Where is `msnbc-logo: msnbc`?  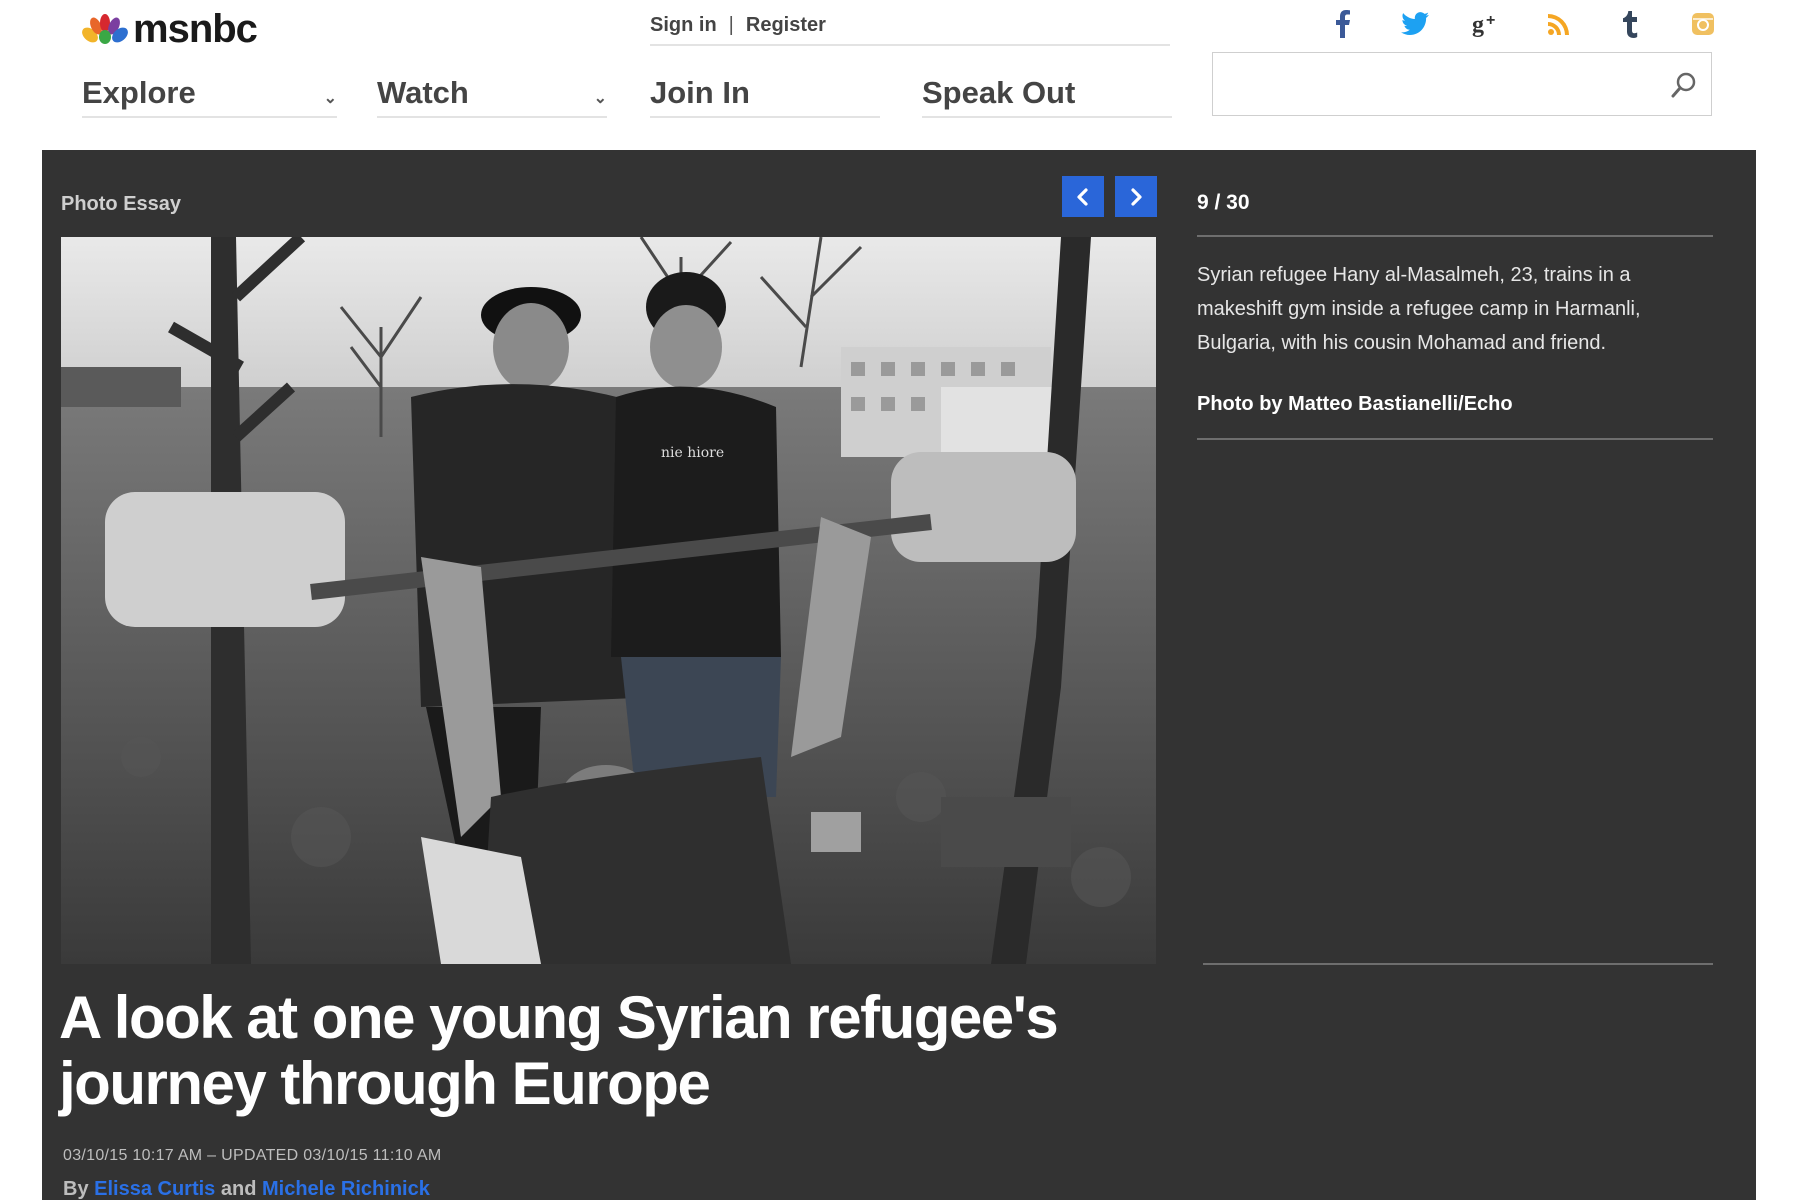 msnbc-logo: msnbc is located at coordinates (169, 29).